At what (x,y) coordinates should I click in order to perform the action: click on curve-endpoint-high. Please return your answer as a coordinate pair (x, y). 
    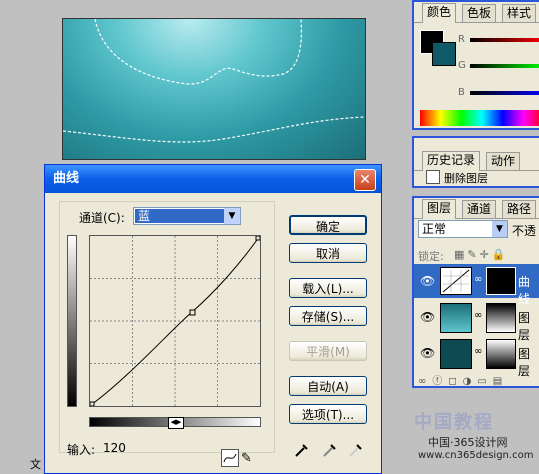
    Looking at the image, I should click on (257, 238).